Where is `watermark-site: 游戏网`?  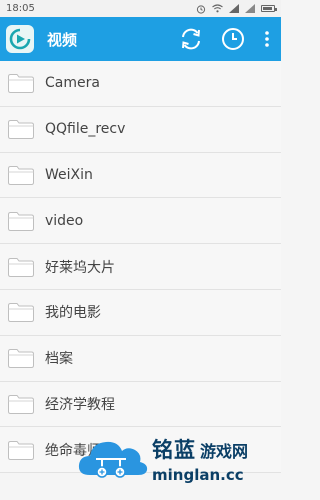 watermark-site: 游戏网 is located at coordinates (224, 451).